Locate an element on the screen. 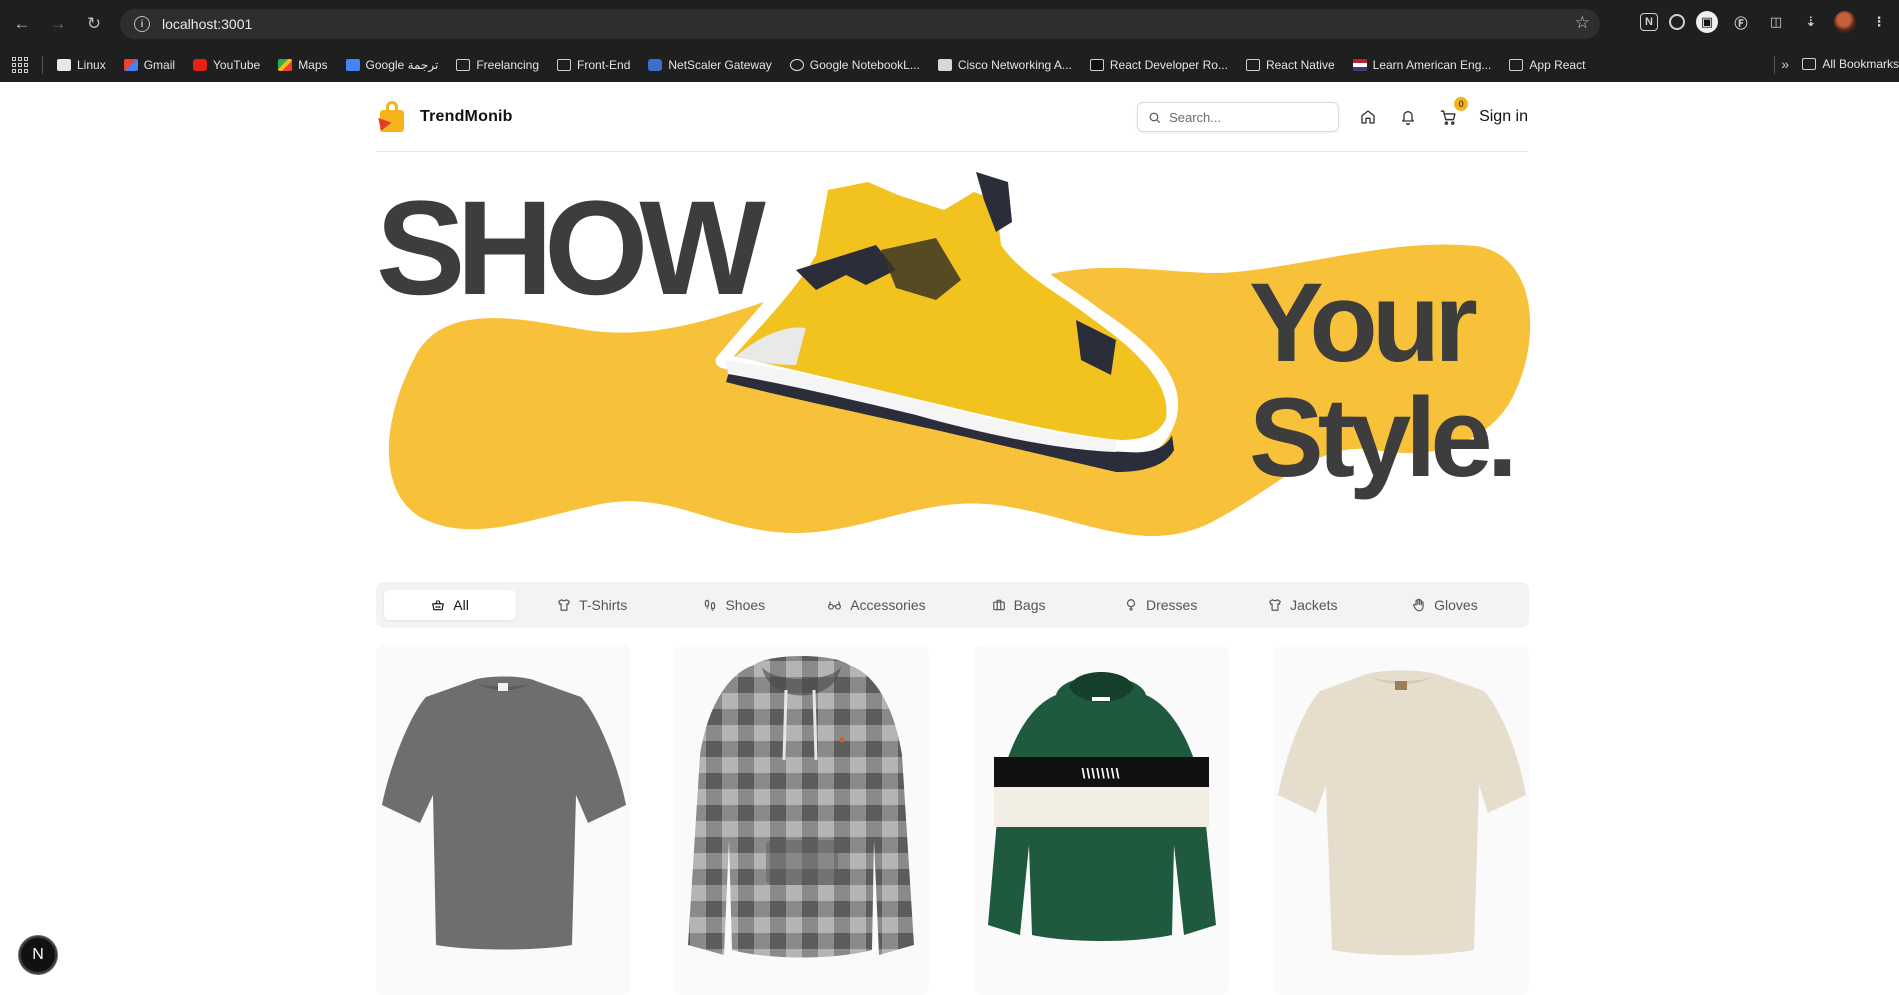  bookmark-label: YouTube is located at coordinates (237, 65).